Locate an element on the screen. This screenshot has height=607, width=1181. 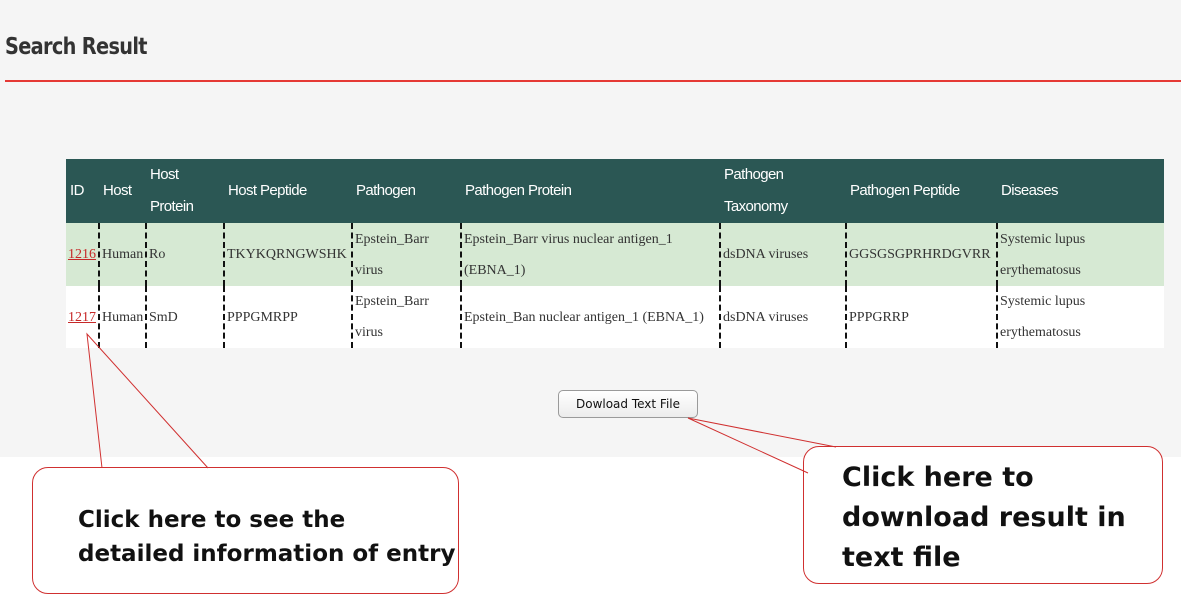
cell-id: 1217 is located at coordinates (82, 317).